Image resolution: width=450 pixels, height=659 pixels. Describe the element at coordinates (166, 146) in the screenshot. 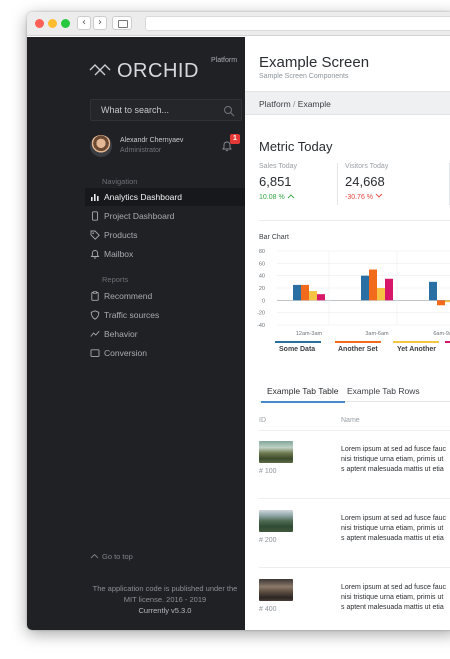

I see `user-profile: Alexandr Chernyaev Administrator 1` at that location.